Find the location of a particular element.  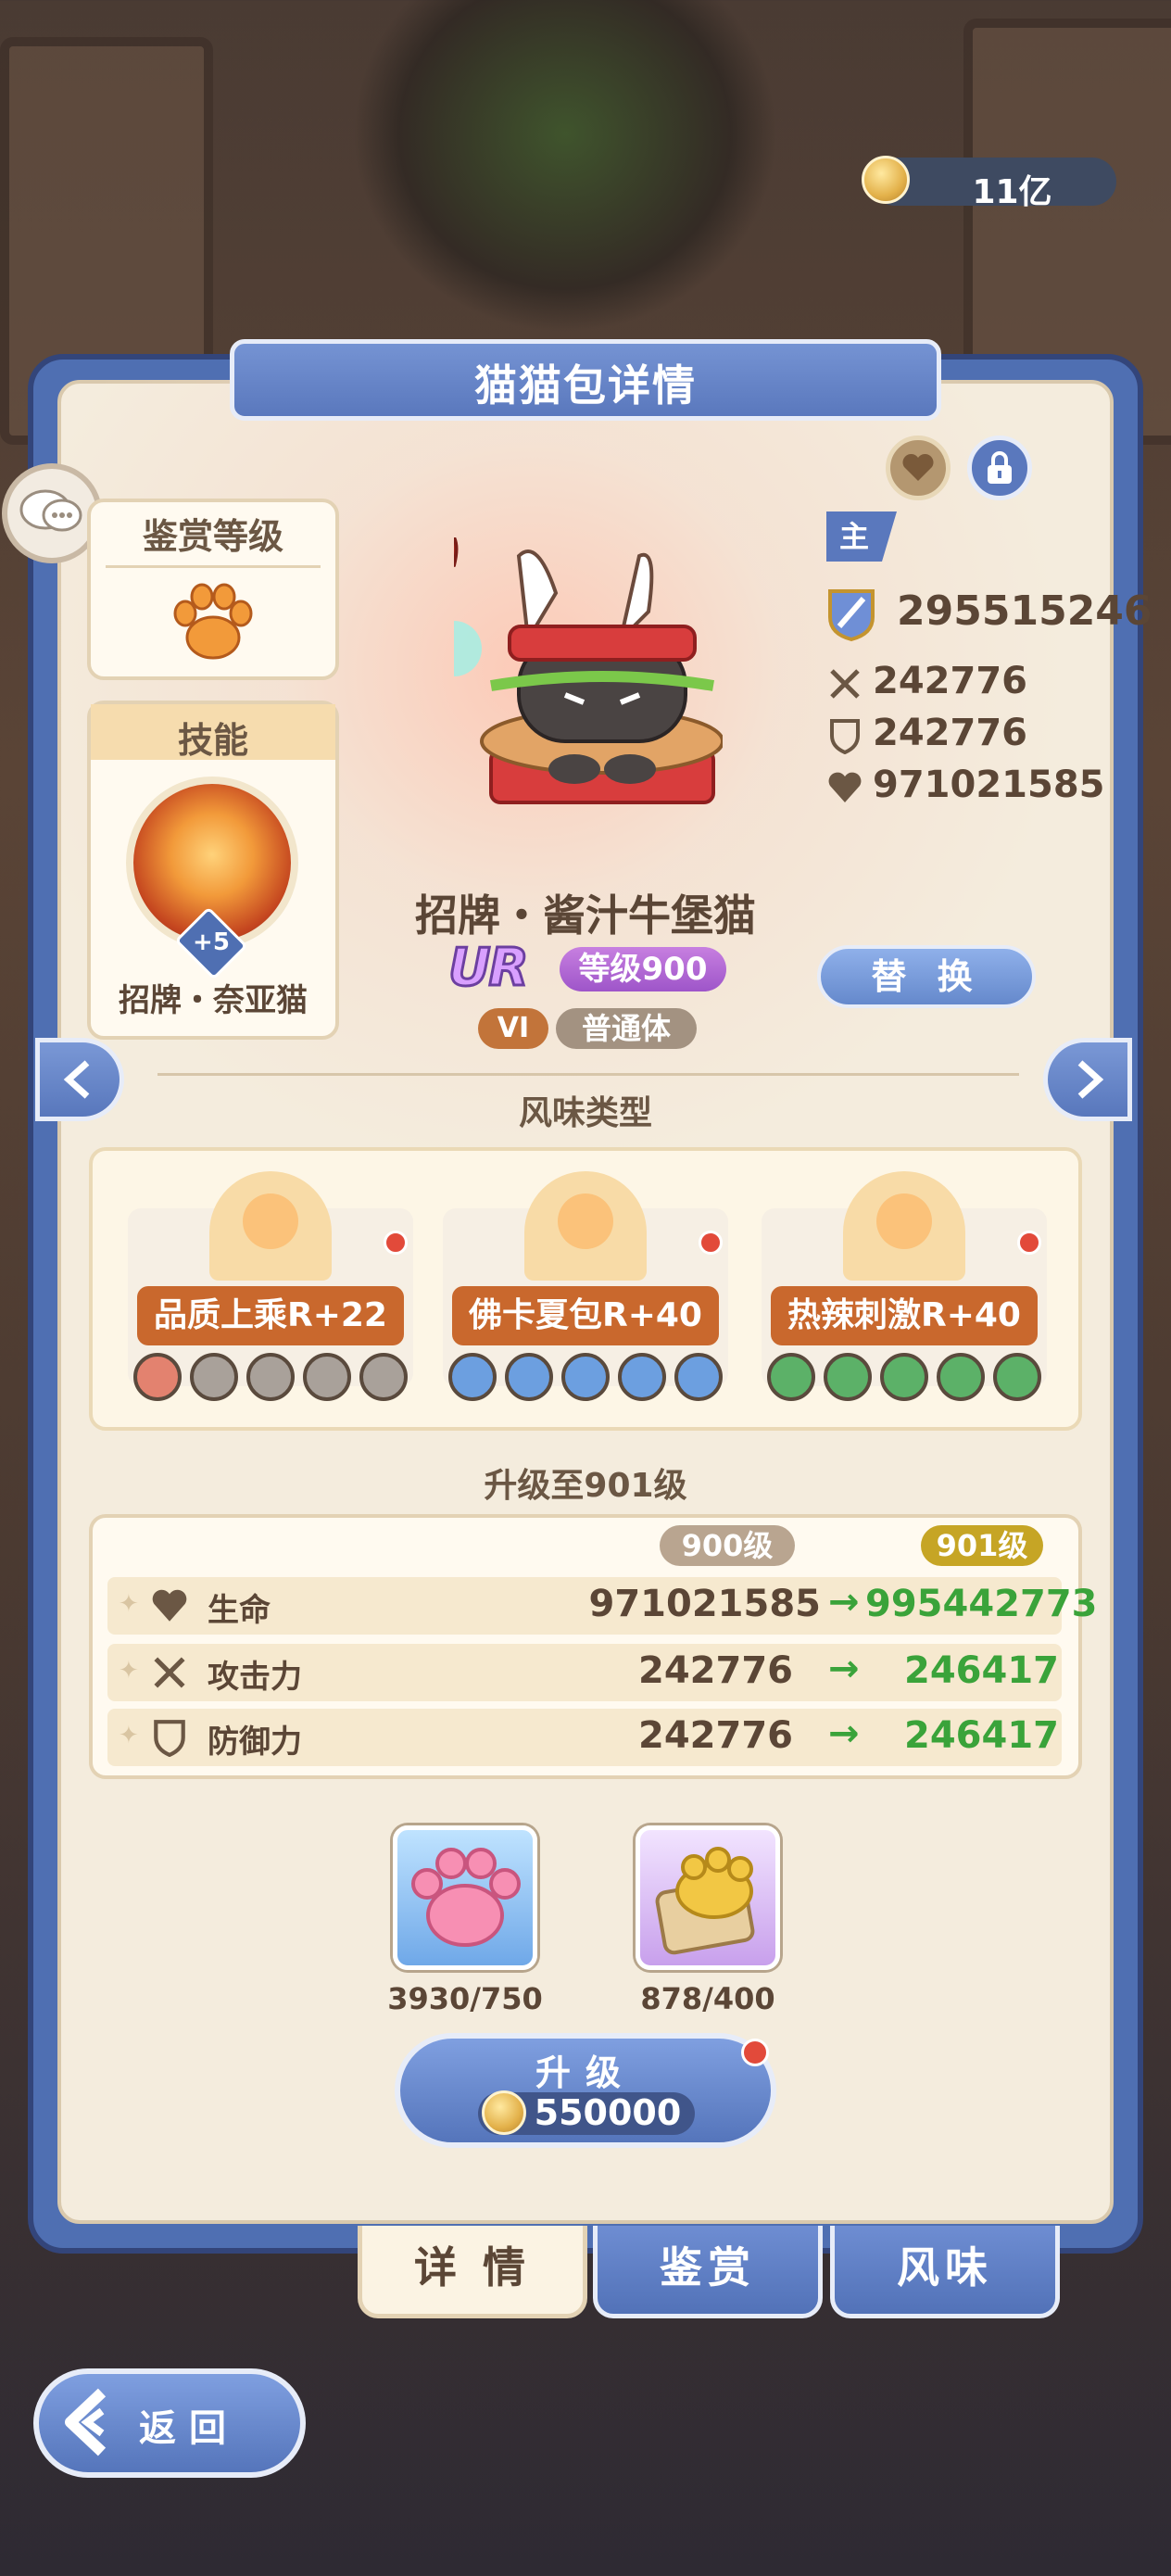

power-value: 295515246 is located at coordinates (1024, 611).